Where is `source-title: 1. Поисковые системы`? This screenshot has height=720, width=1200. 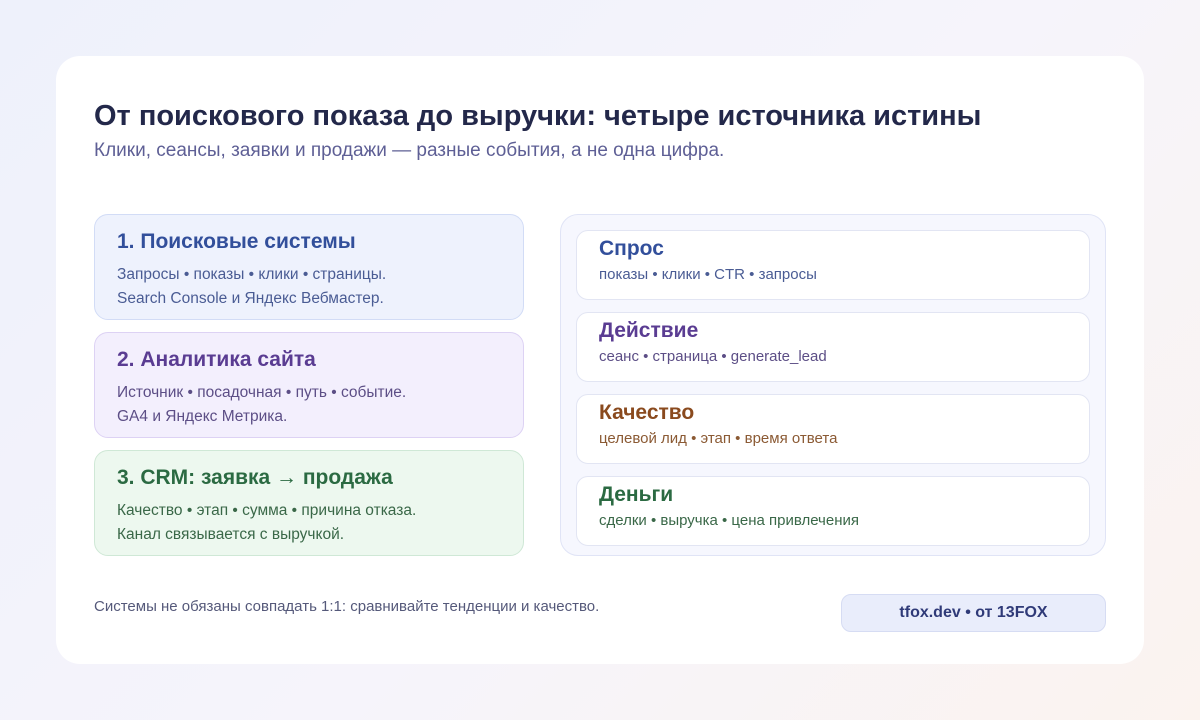
source-title: 1. Поисковые системы is located at coordinates (236, 241).